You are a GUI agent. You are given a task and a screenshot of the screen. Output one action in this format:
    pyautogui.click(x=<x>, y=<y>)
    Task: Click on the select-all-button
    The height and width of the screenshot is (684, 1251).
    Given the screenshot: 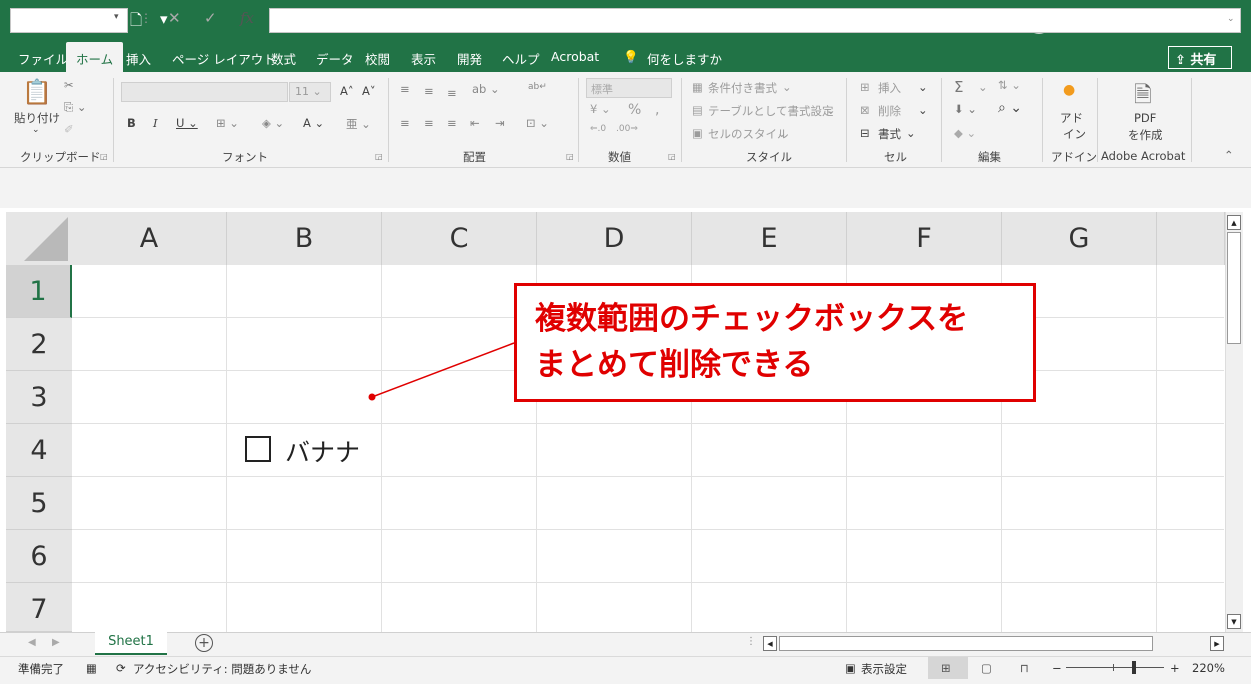 What is the action you would take?
    pyautogui.click(x=39, y=238)
    